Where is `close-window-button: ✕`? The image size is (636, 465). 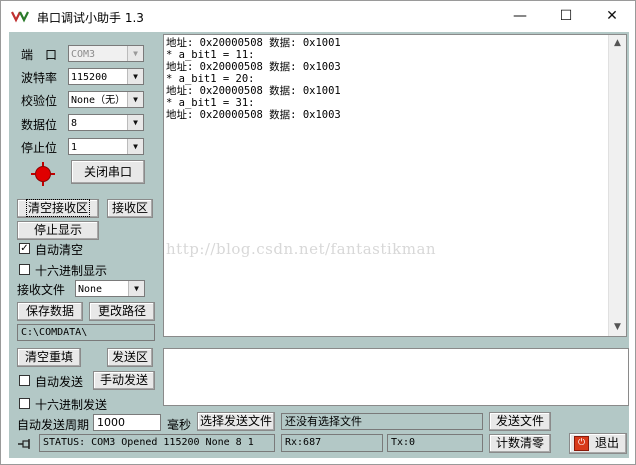 close-window-button: ✕ is located at coordinates (612, 16).